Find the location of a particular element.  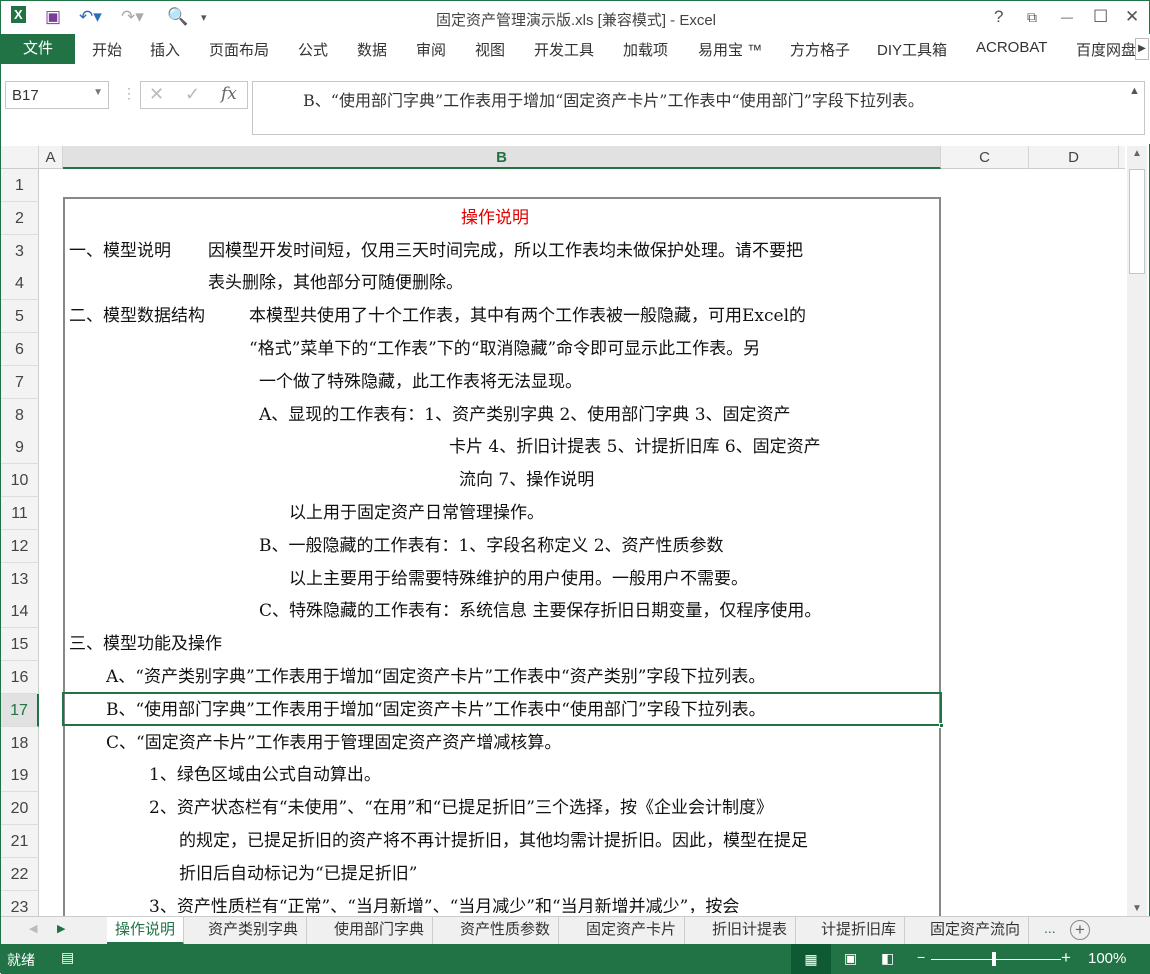

tab-baidu-netdisk: 百度网盘 is located at coordinates (1106, 49).